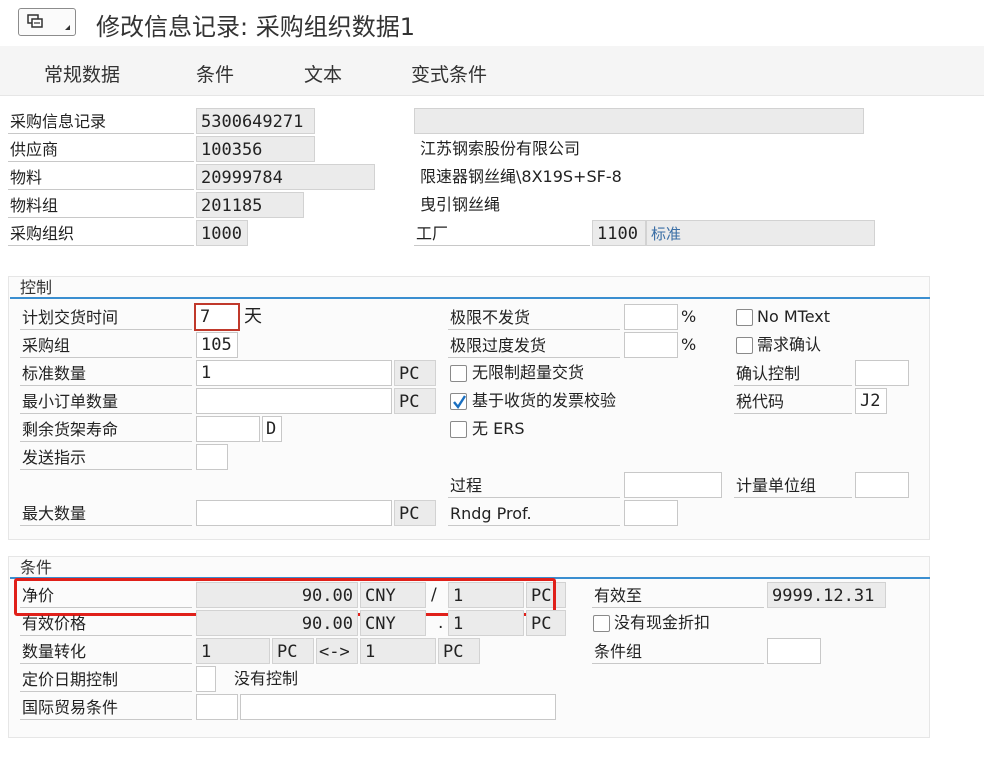 The image size is (984, 762). What do you see at coordinates (293, 651) in the screenshot?
I see `qty-conv-left-unit: PC` at bounding box center [293, 651].